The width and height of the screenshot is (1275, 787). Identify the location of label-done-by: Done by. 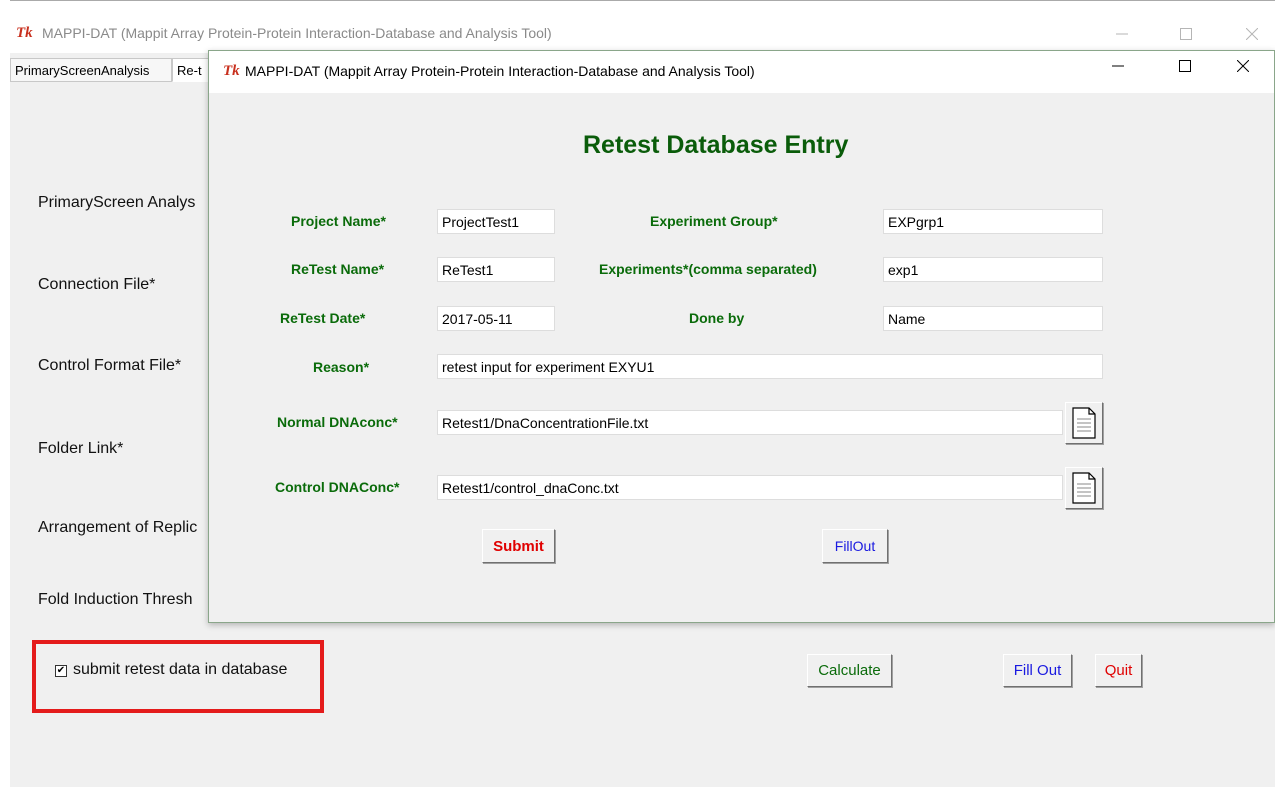
(717, 318).